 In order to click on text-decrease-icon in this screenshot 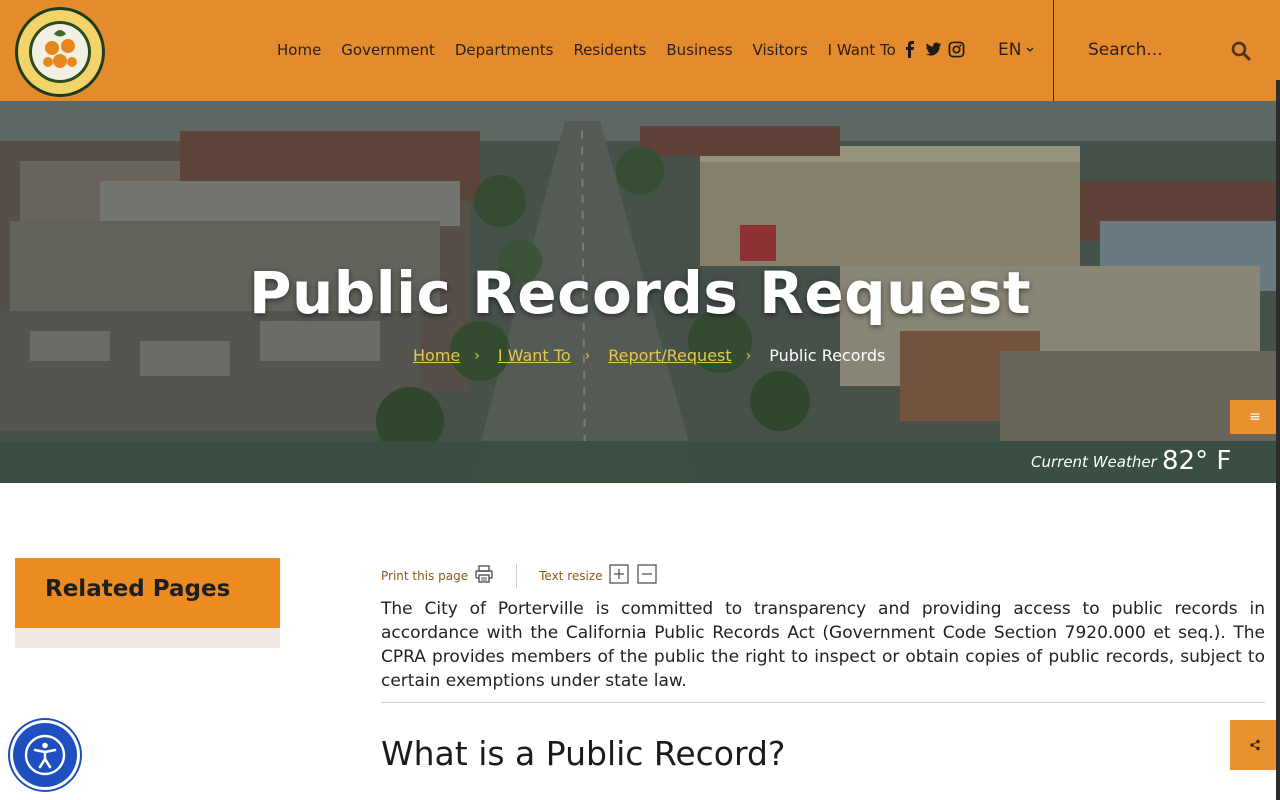, I will do `click(646, 576)`.